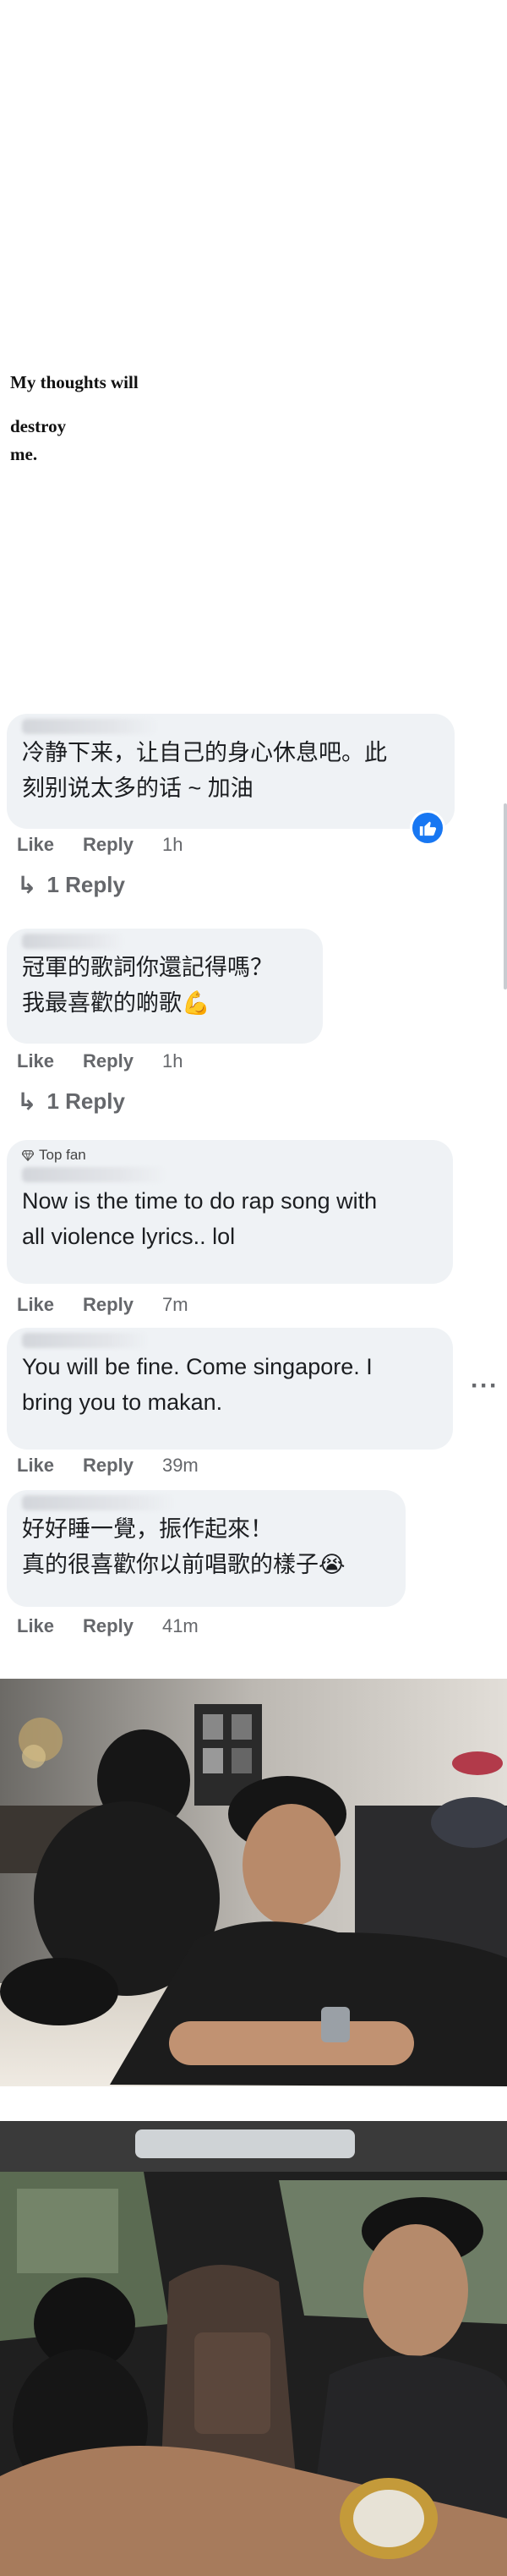  I want to click on comment-bubble: 冷静下来，让自己的身心休息吧。此 刻别说太多的话 ~ 加油, so click(231, 771).